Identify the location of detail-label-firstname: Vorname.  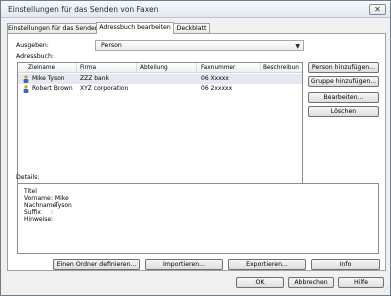
(37, 198).